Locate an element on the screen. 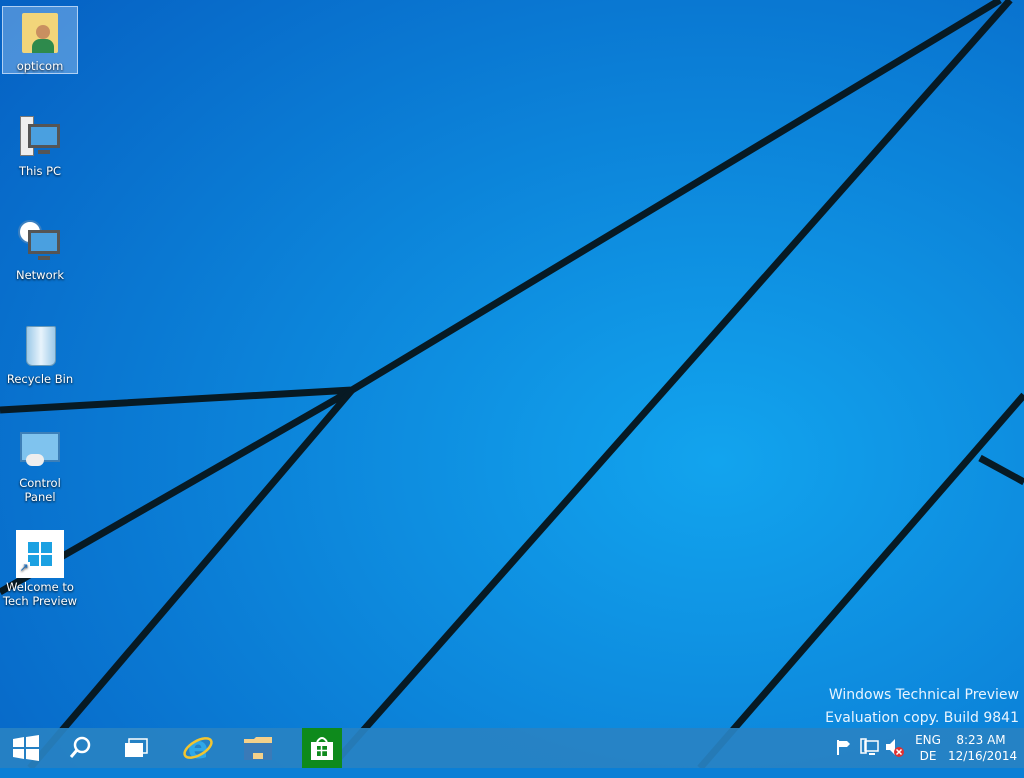 The width and height of the screenshot is (1024, 778). recycle-bin-icon is located at coordinates (40, 346).